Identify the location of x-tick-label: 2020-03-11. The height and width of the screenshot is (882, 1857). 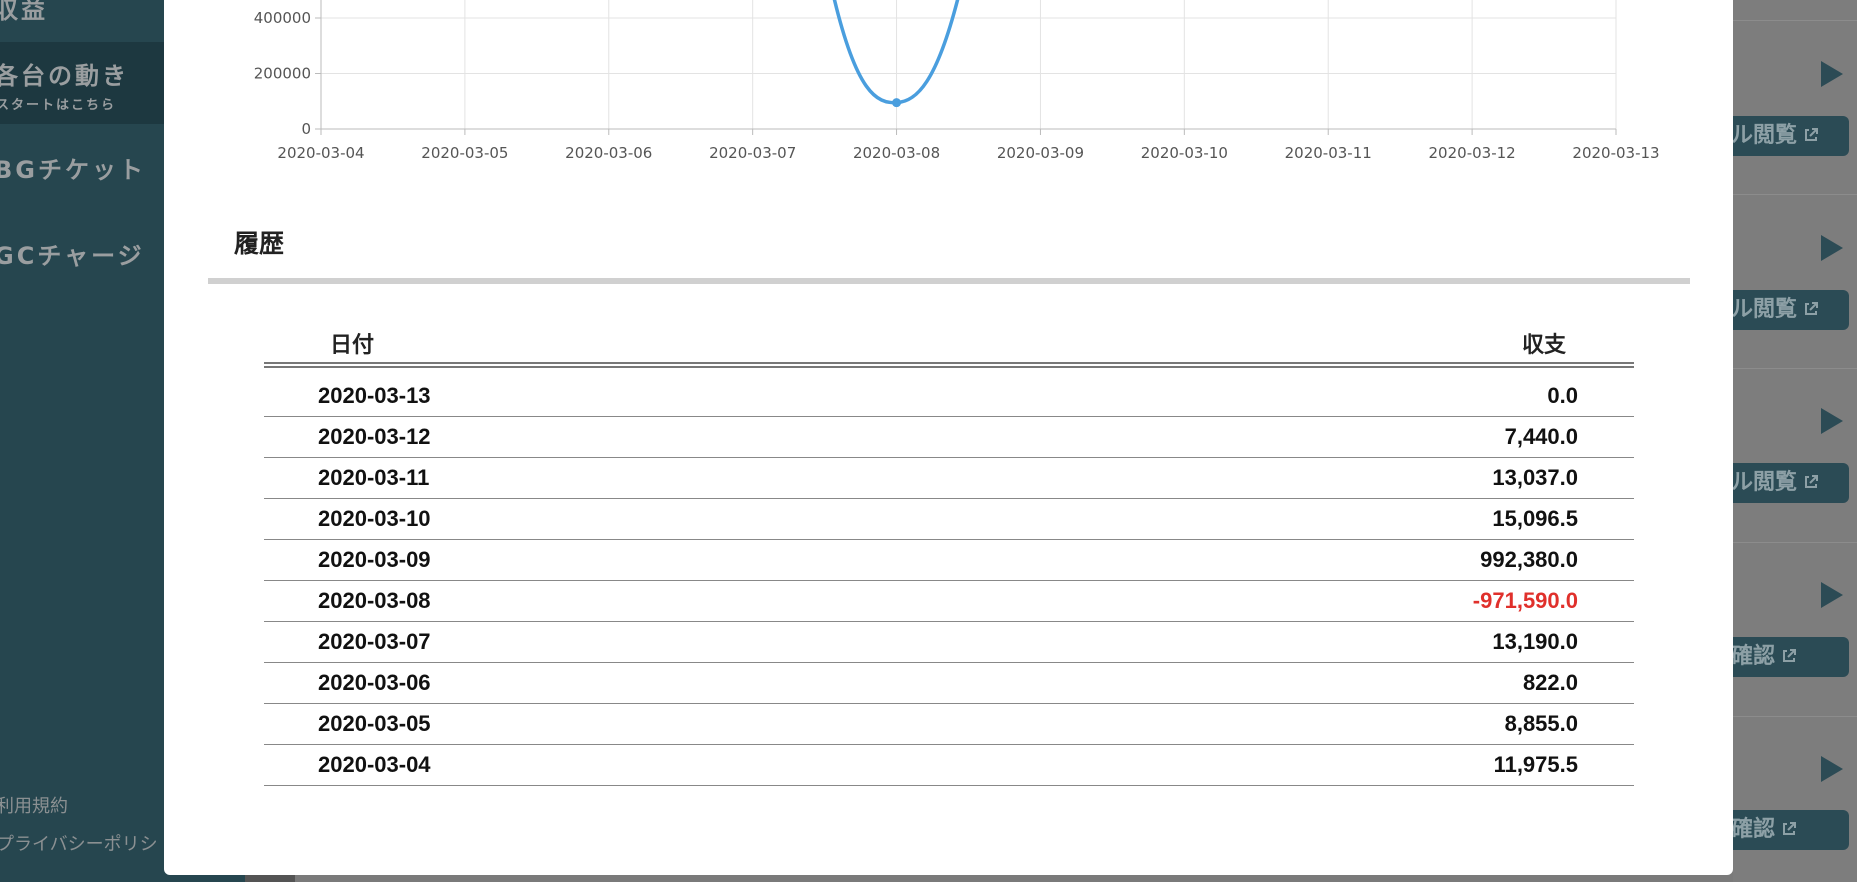
(1328, 153).